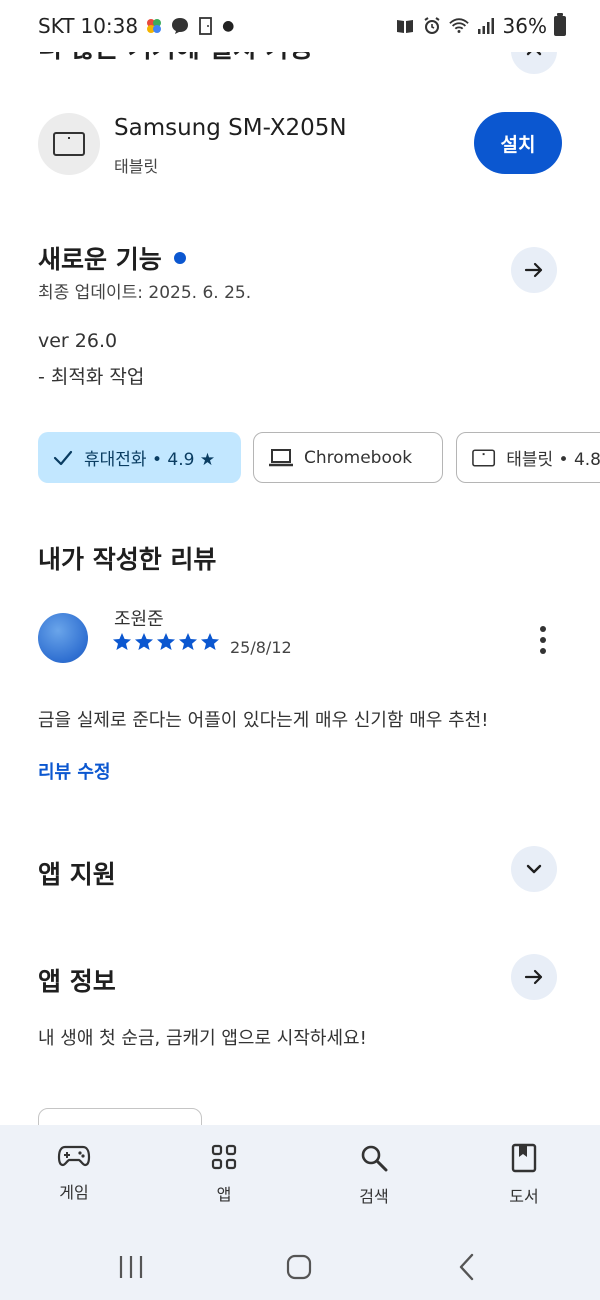 The image size is (600, 1300). I want to click on search-icon, so click(374, 1158).